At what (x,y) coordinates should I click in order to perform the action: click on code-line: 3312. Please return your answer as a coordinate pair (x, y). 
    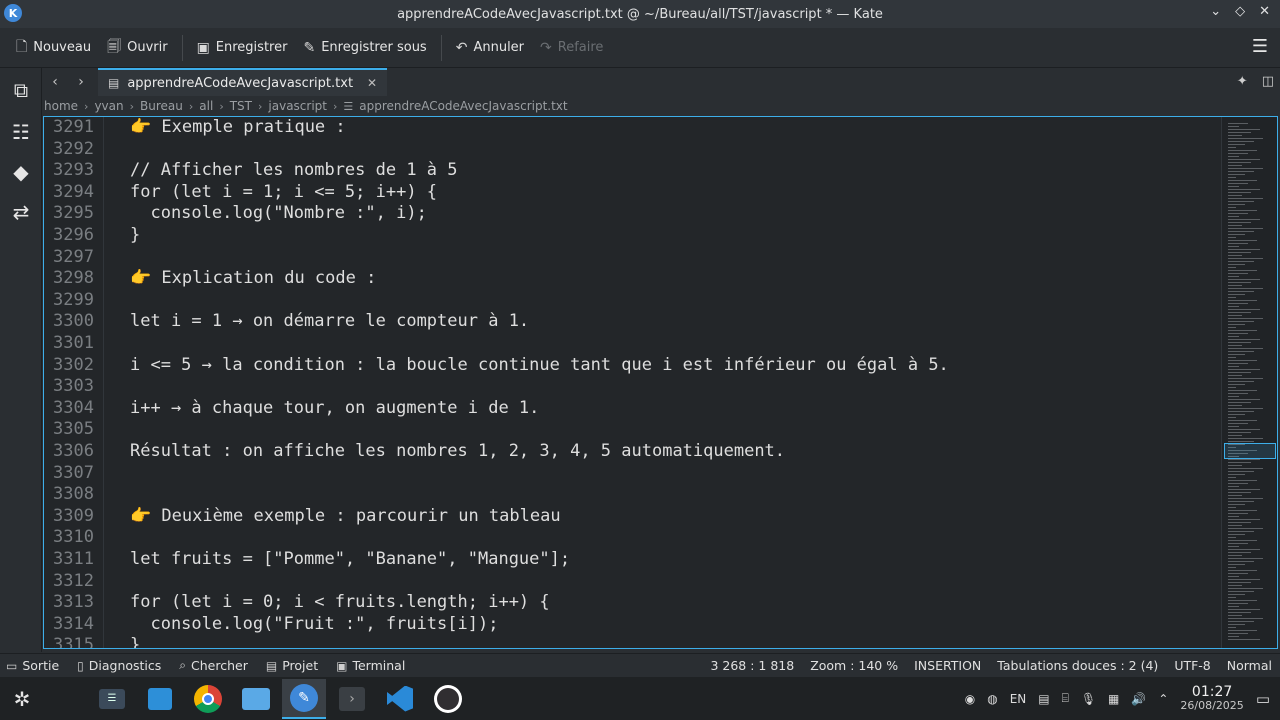
    Looking at the image, I should click on (634, 582).